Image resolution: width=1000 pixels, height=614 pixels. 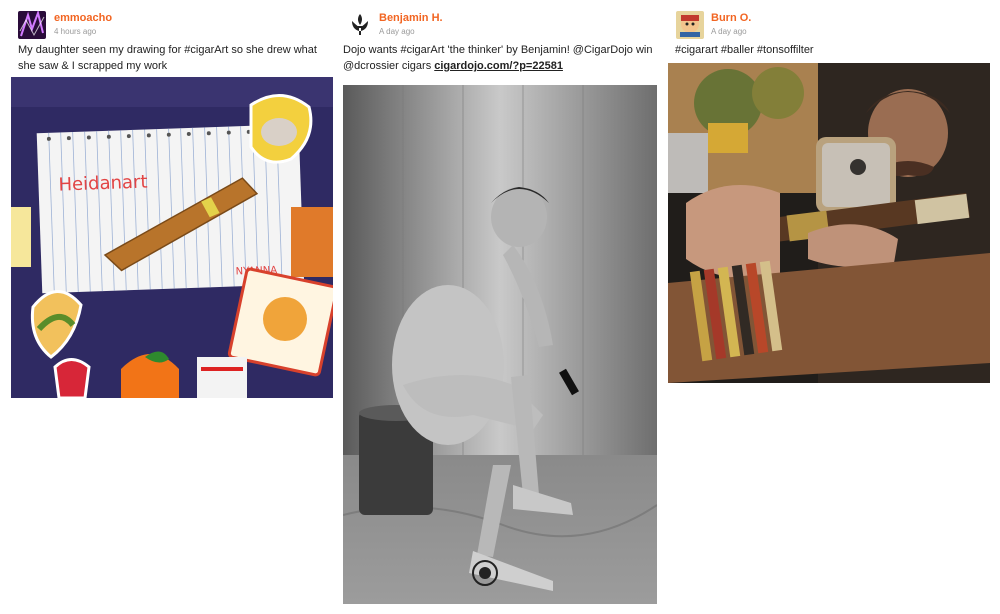 What do you see at coordinates (731, 18) in the screenshot?
I see `username: Burn O.` at bounding box center [731, 18].